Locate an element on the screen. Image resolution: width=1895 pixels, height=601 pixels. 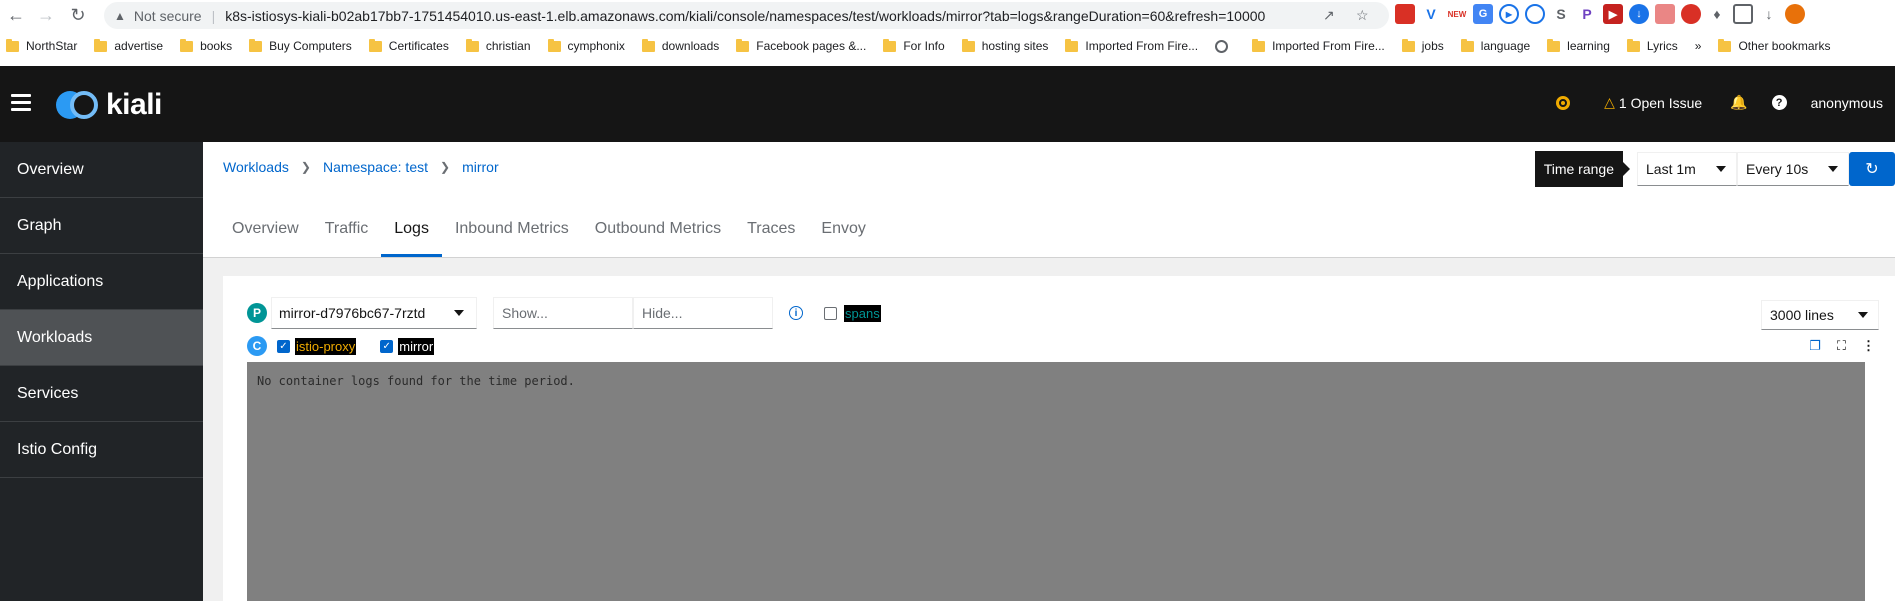
other-bookmarks-label: Other bookmarks is located at coordinates (1784, 46).